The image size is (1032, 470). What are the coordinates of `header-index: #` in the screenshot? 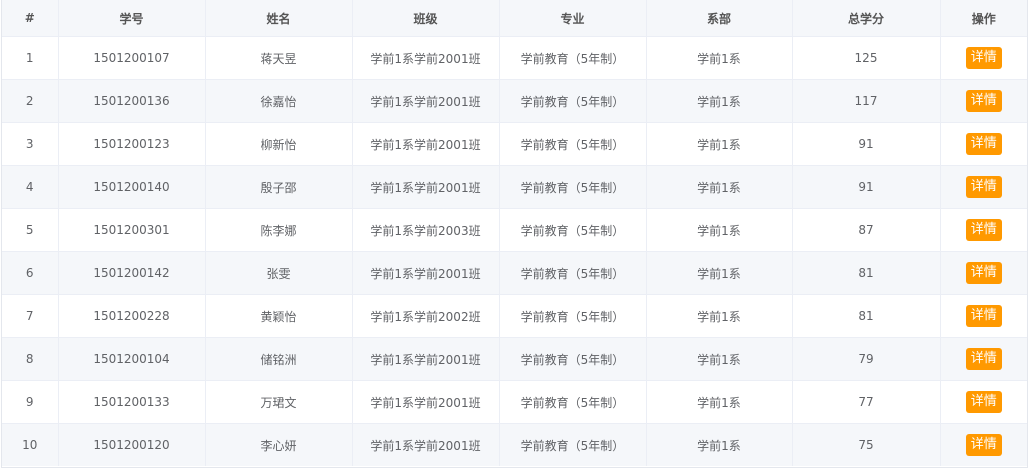 It's located at (30, 18).